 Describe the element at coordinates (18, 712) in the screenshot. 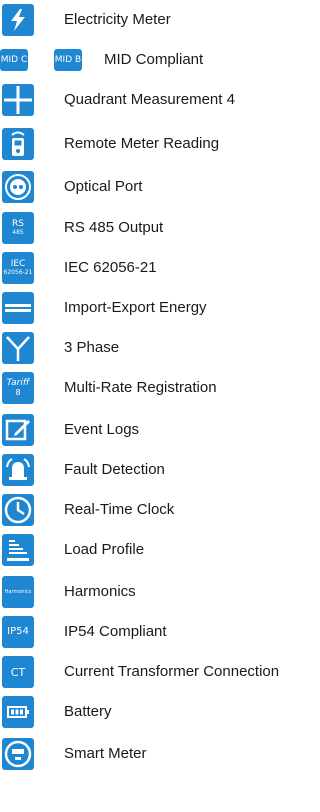

I see `battery-icon` at that location.